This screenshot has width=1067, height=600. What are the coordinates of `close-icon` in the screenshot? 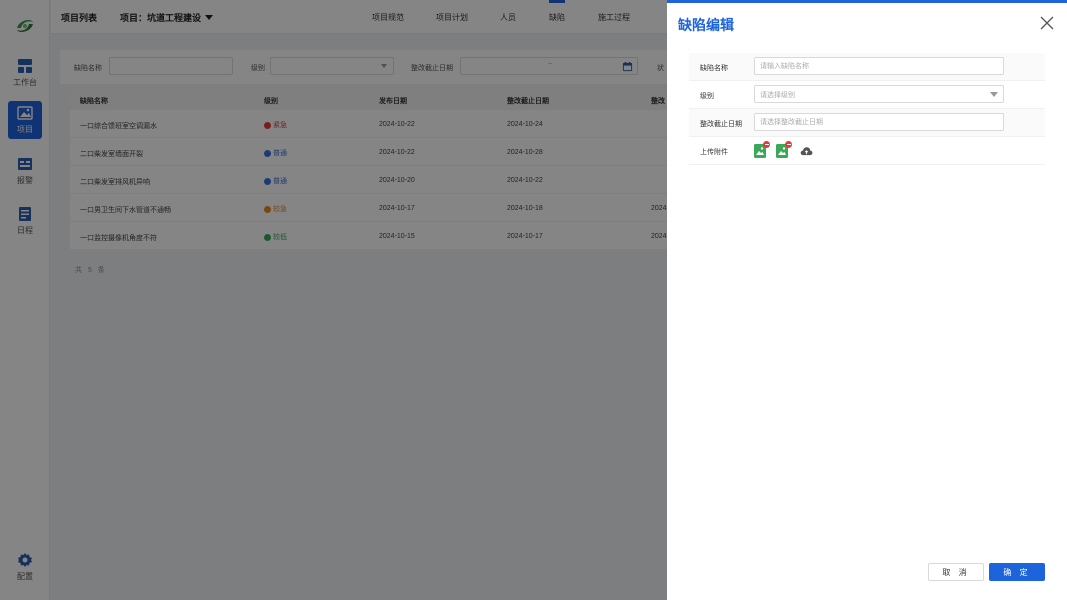 It's located at (1047, 23).